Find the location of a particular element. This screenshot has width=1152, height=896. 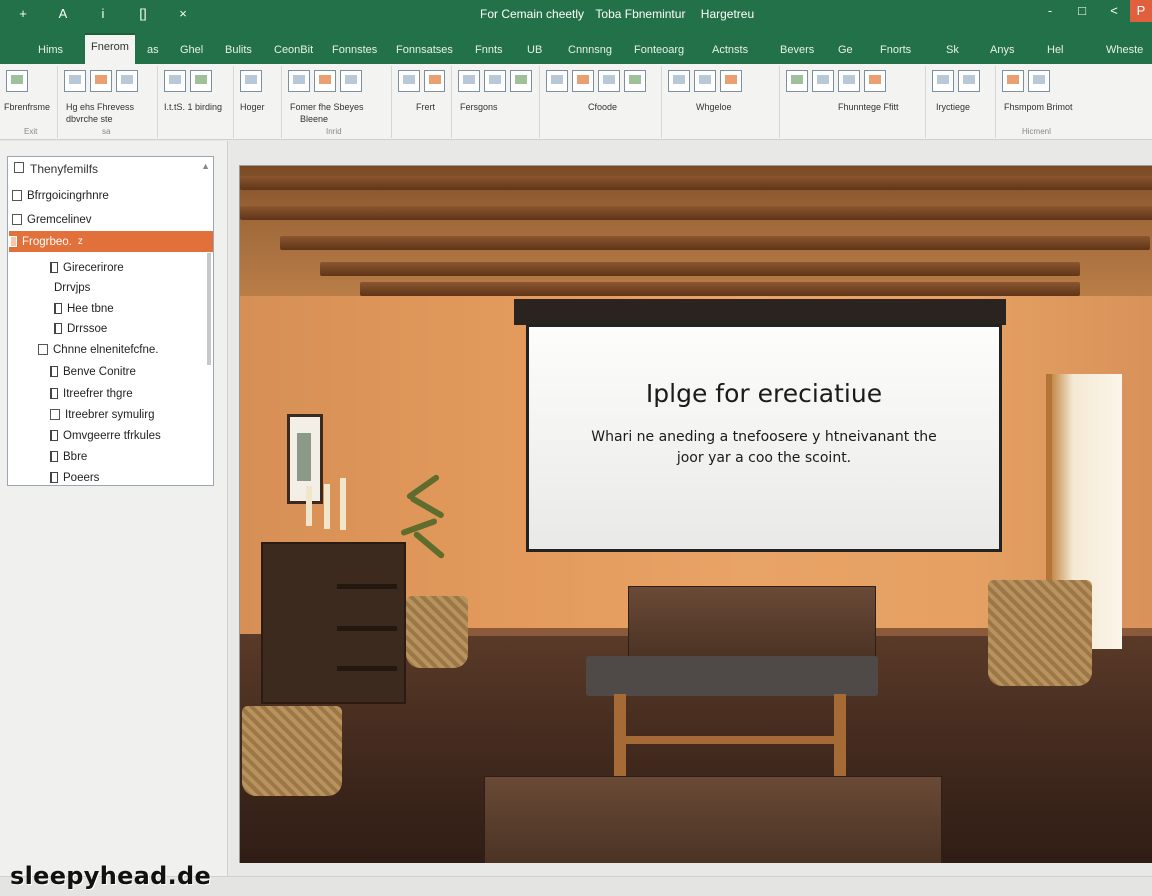

ribbon-group-9-label: Cfoode is located at coordinates (602, 107).